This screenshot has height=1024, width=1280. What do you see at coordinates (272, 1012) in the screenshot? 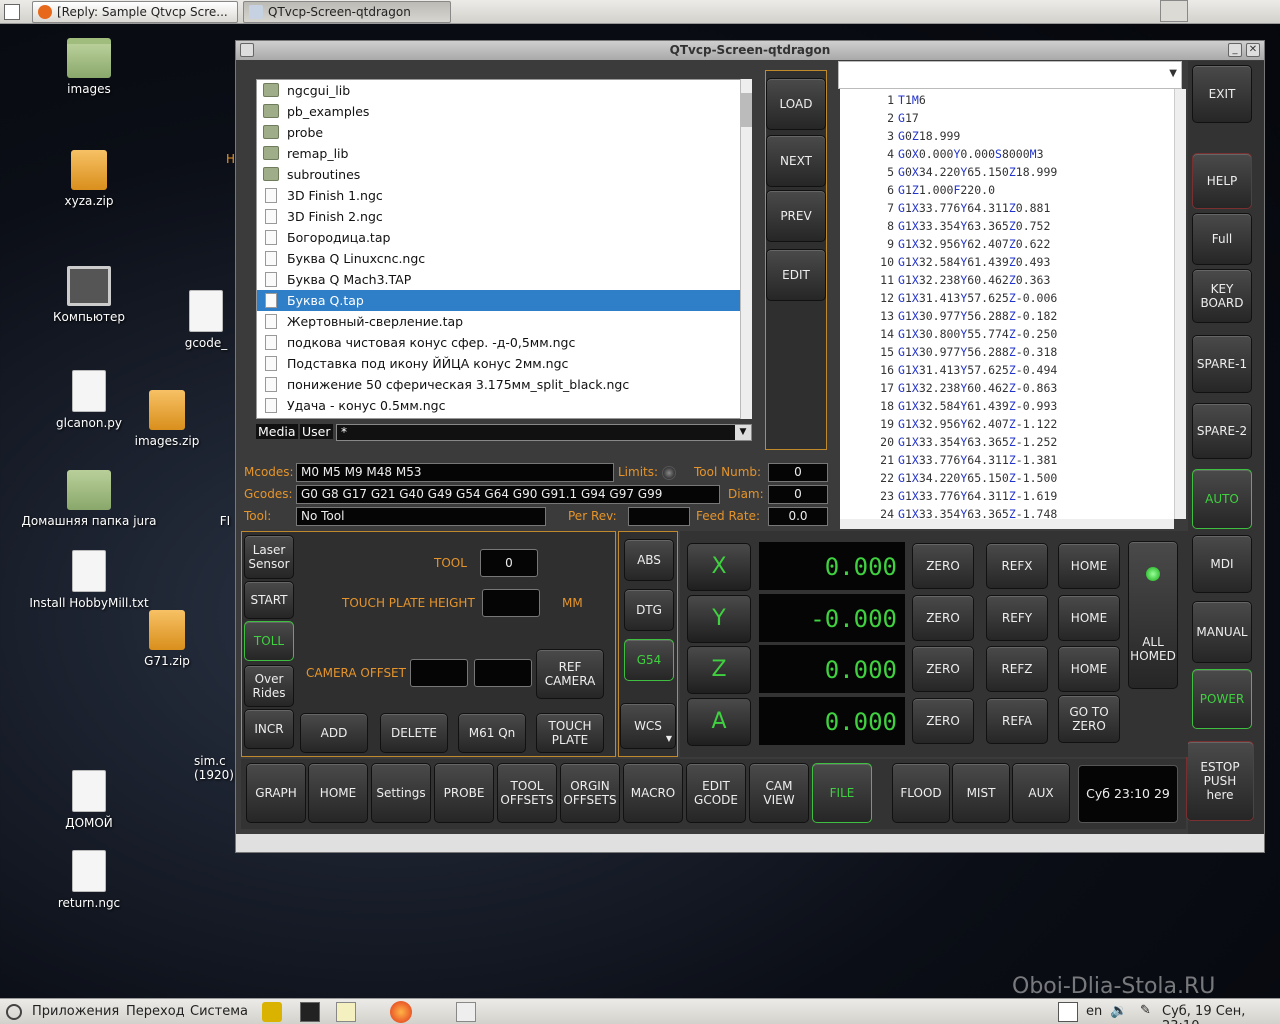
I see `linuxcnc-launcher-icon` at bounding box center [272, 1012].